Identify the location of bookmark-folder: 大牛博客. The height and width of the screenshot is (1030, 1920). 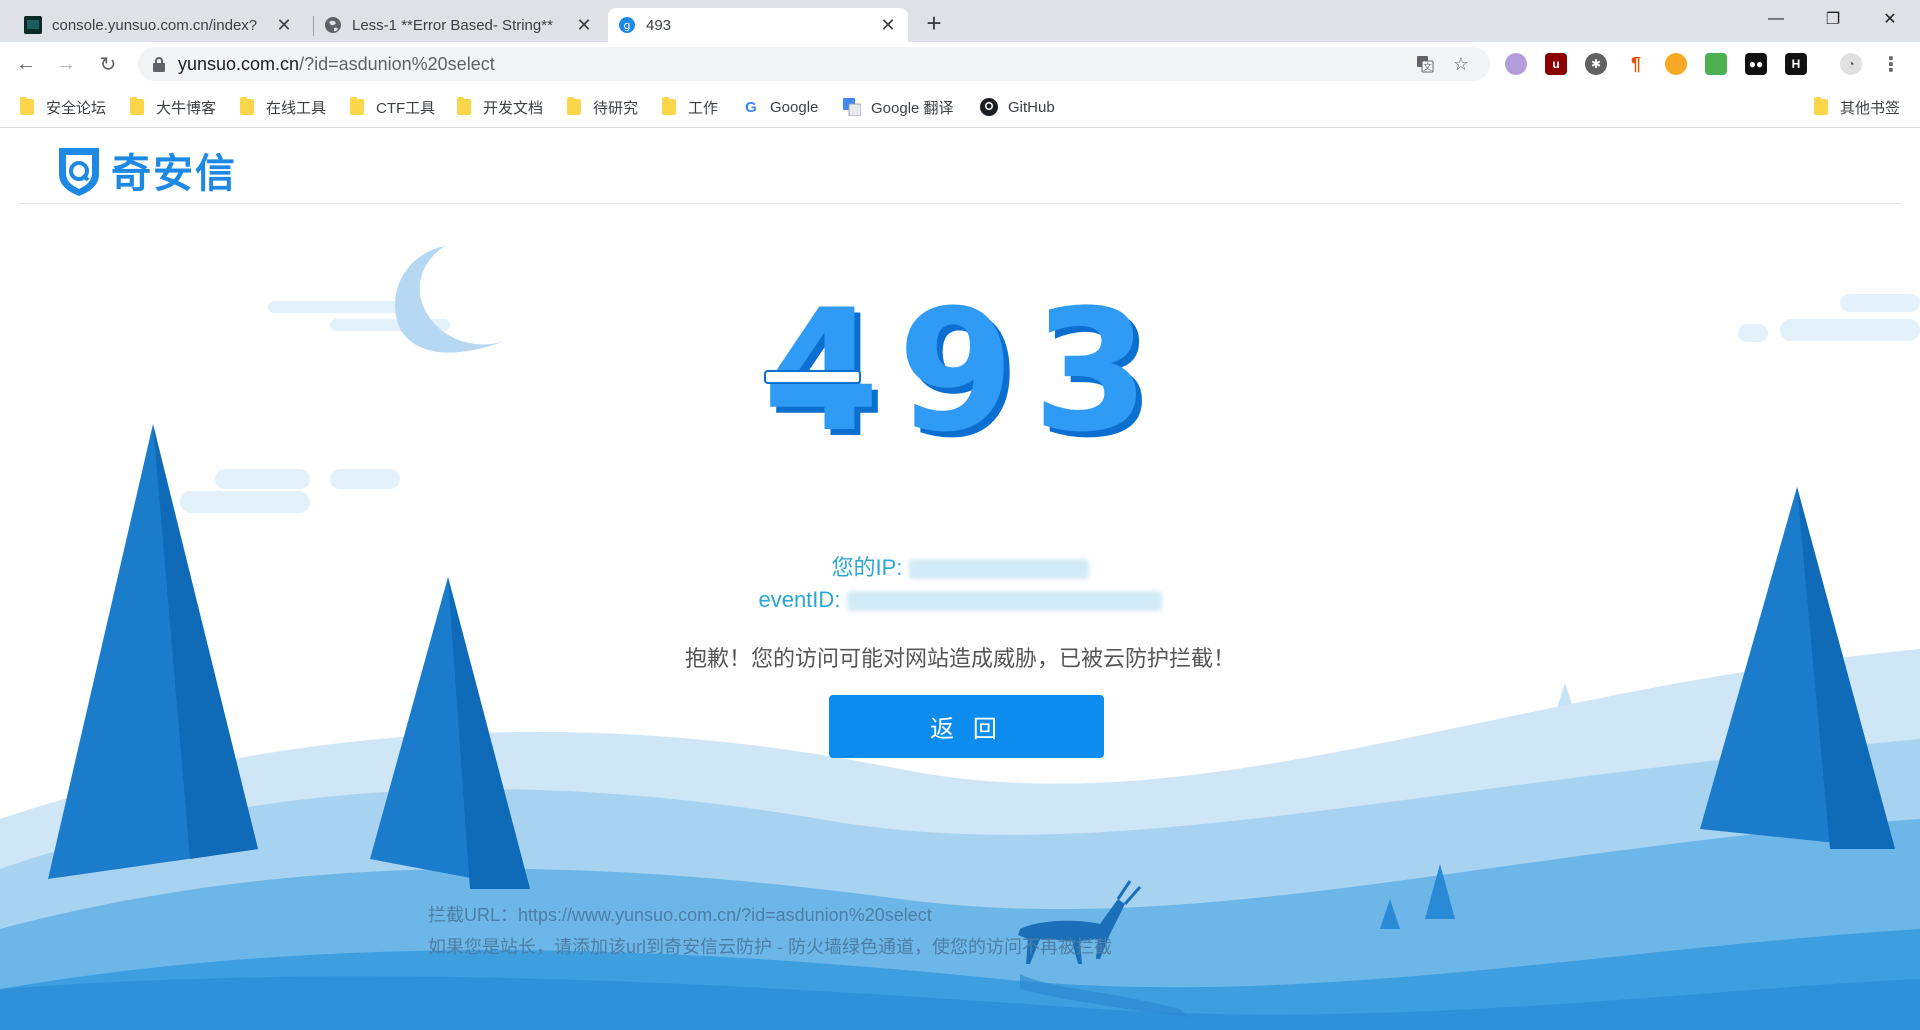
(173, 107).